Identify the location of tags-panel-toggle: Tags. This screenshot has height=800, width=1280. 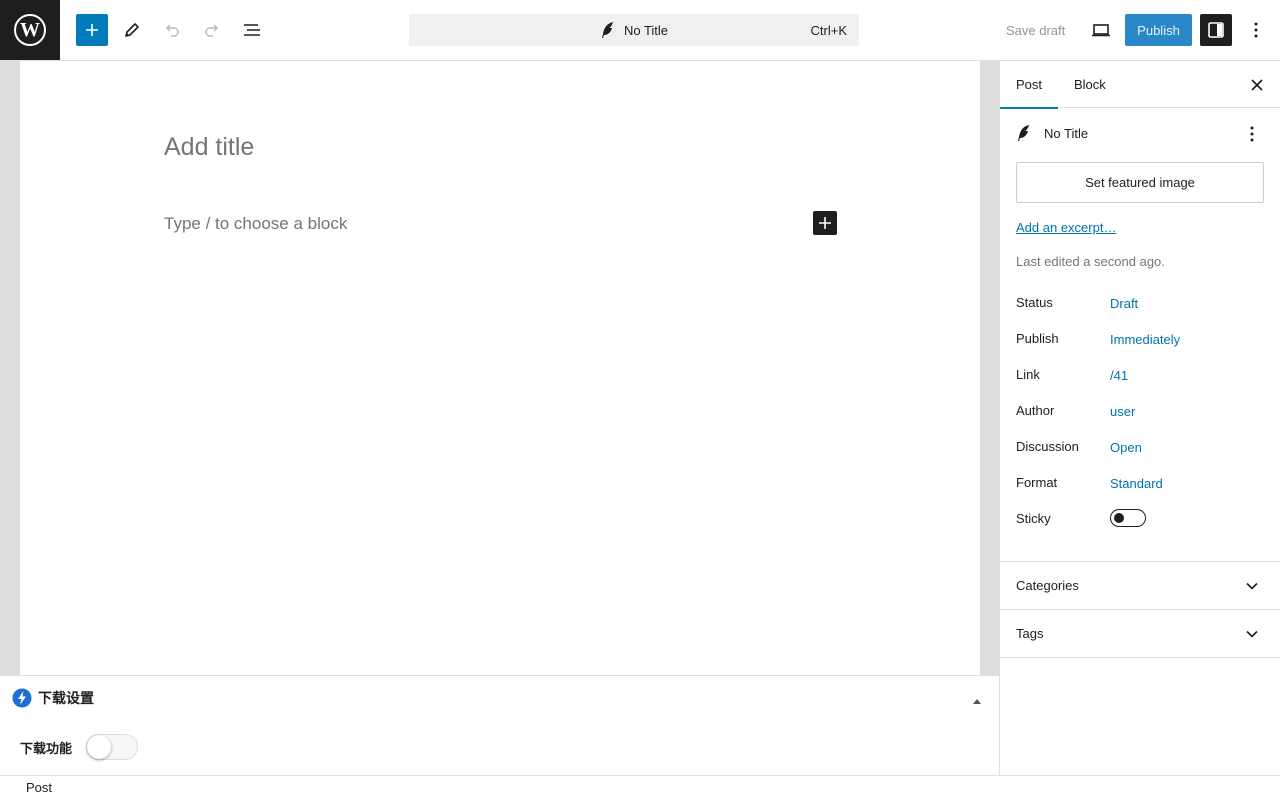
(1140, 634).